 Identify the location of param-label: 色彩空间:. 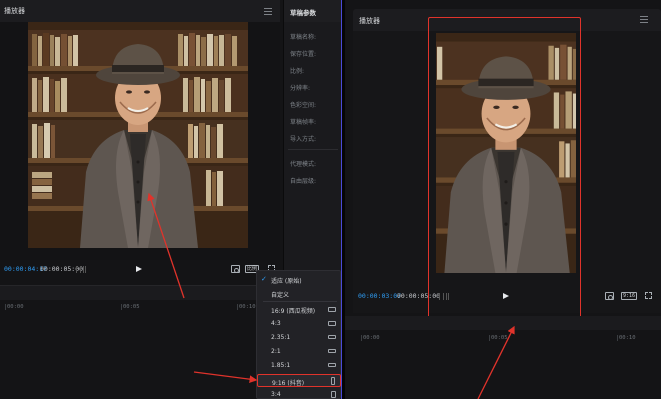
(303, 105).